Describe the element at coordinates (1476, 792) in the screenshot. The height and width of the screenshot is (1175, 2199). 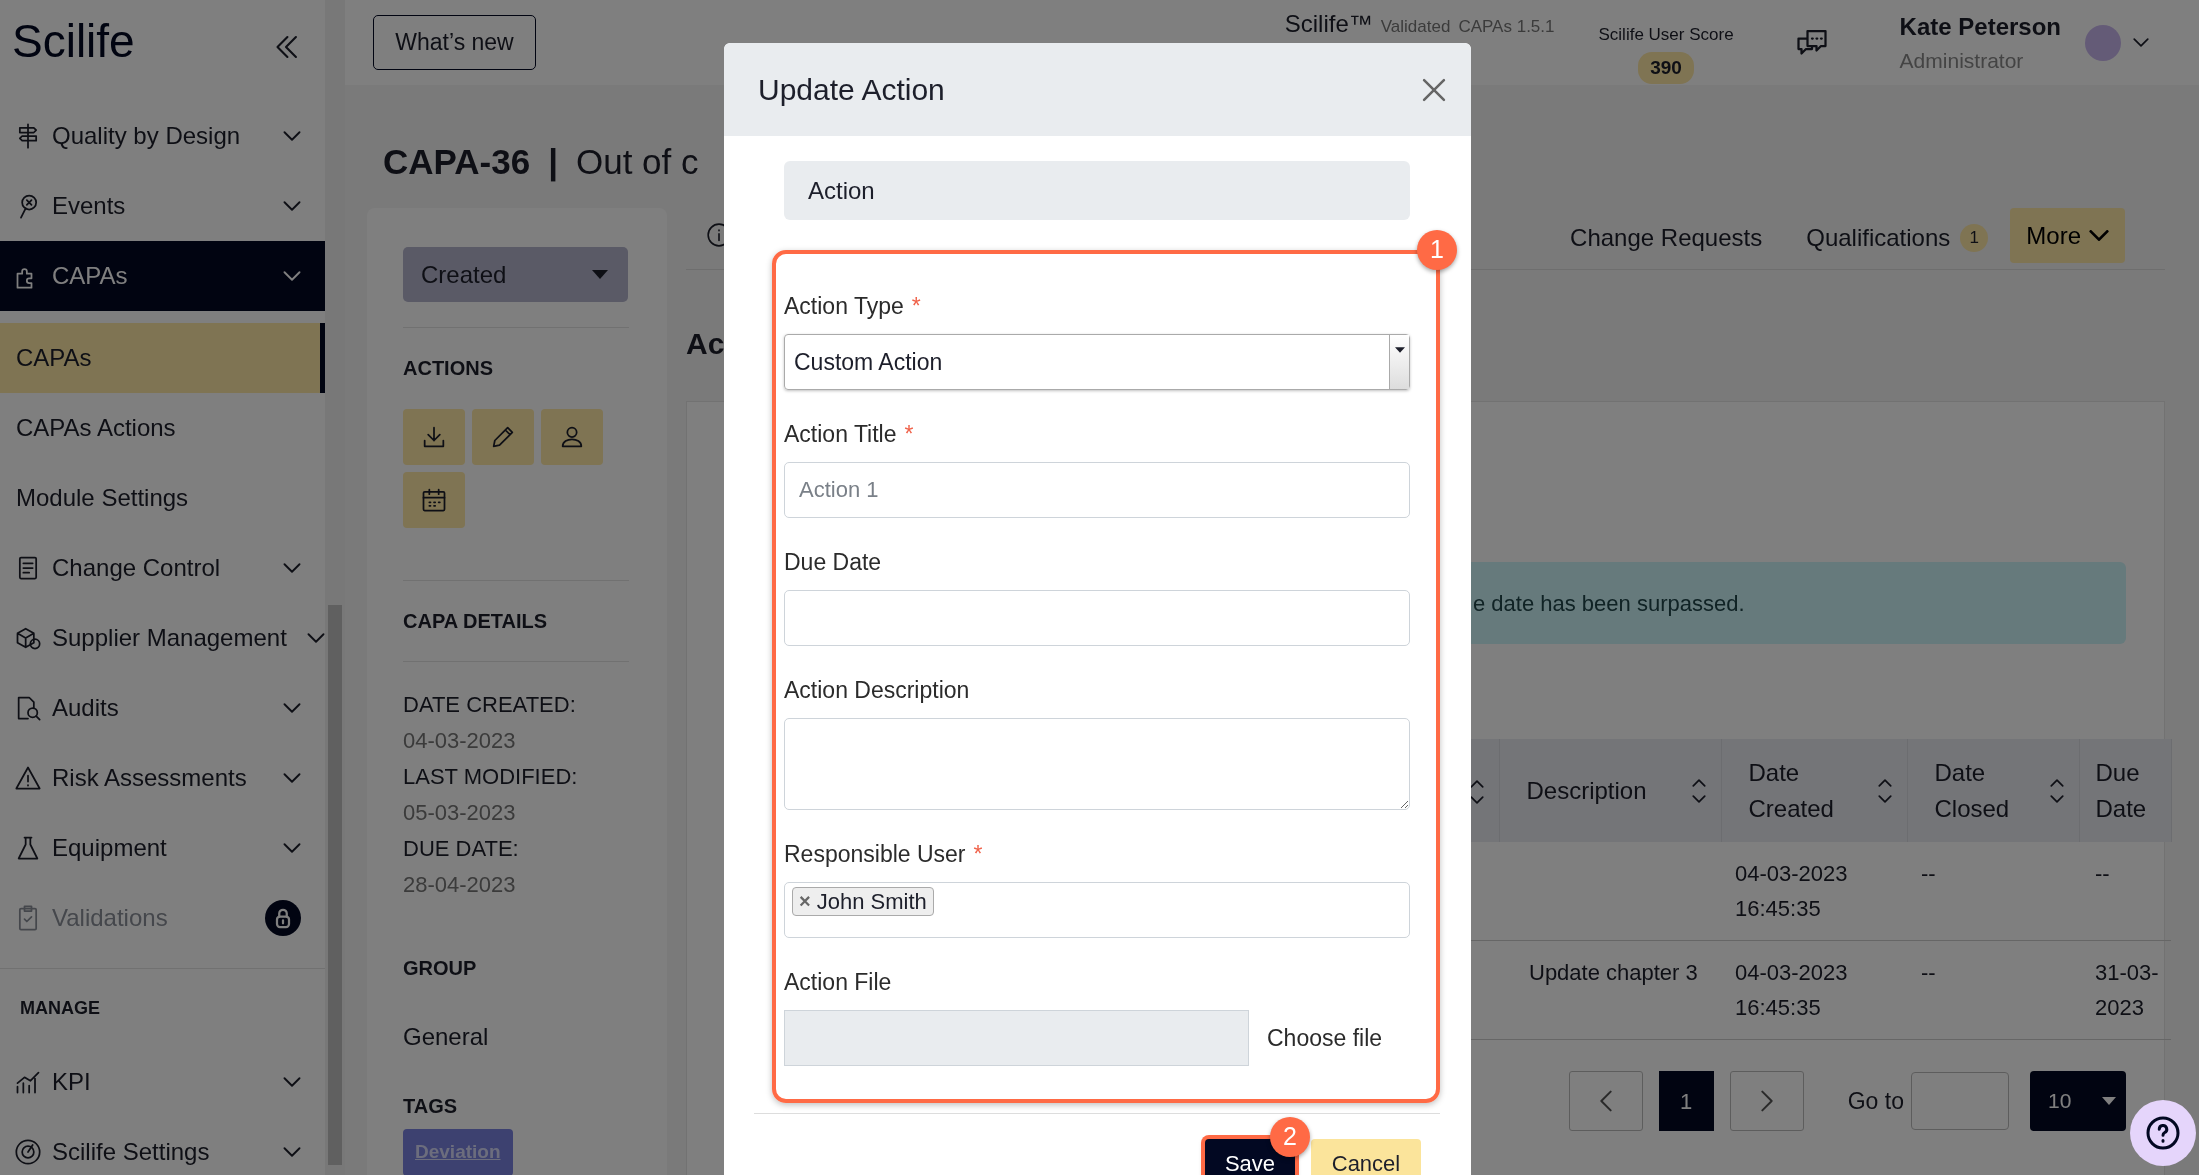
I see `sort-icon` at that location.